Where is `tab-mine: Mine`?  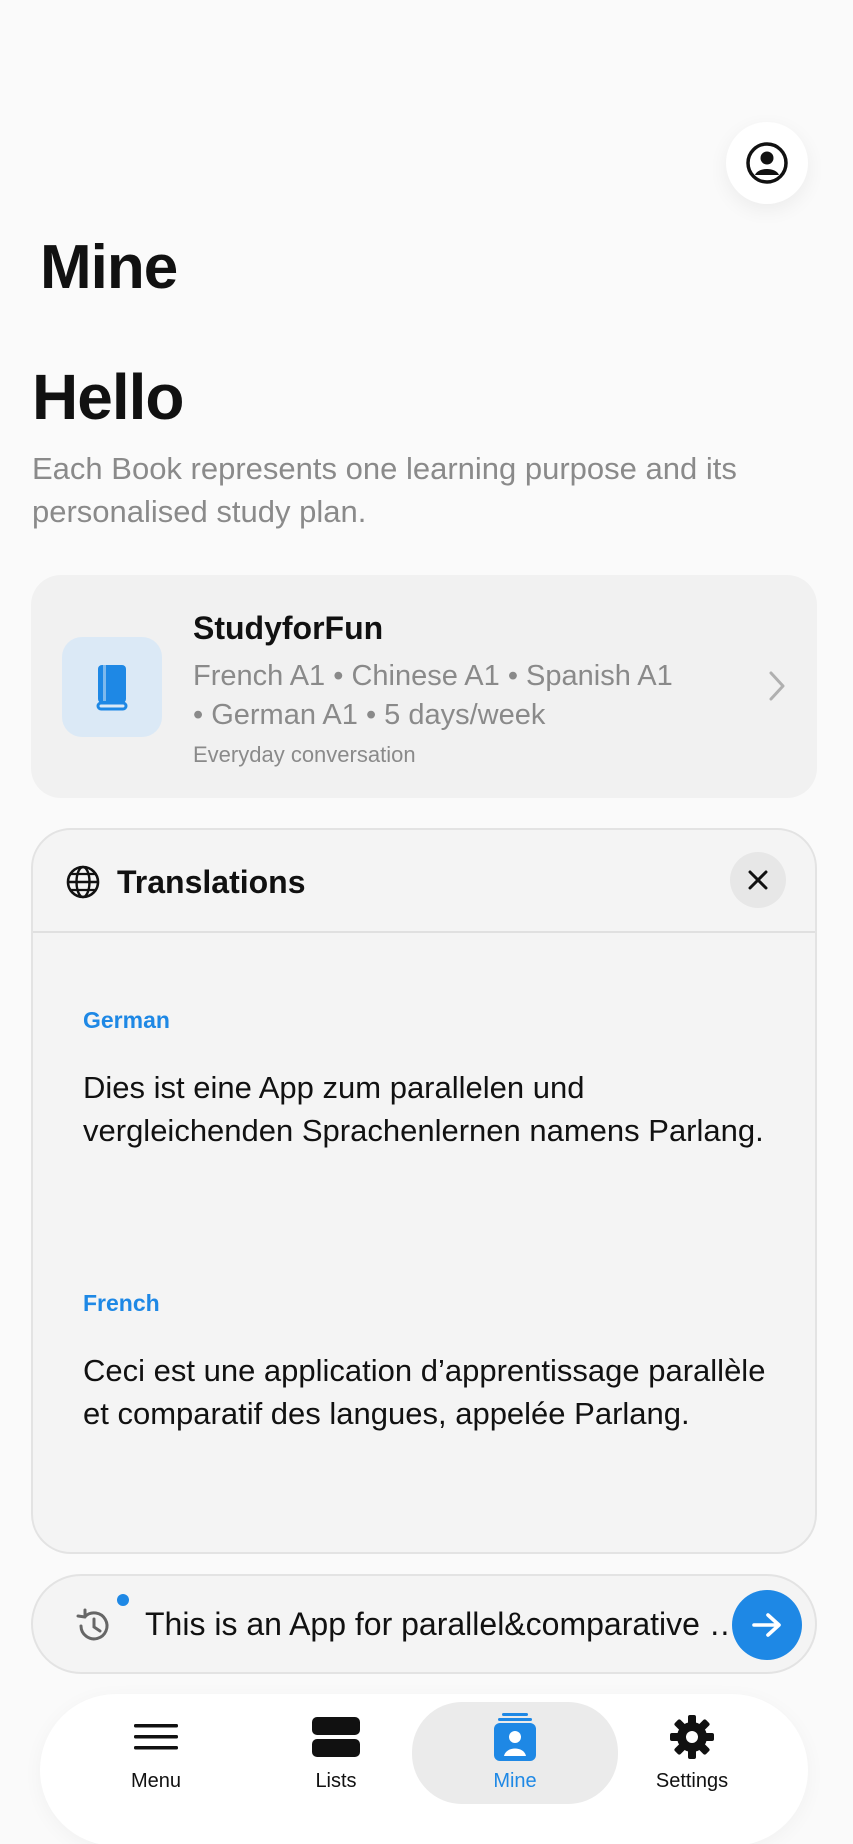
tab-mine: Mine is located at coordinates (515, 1753).